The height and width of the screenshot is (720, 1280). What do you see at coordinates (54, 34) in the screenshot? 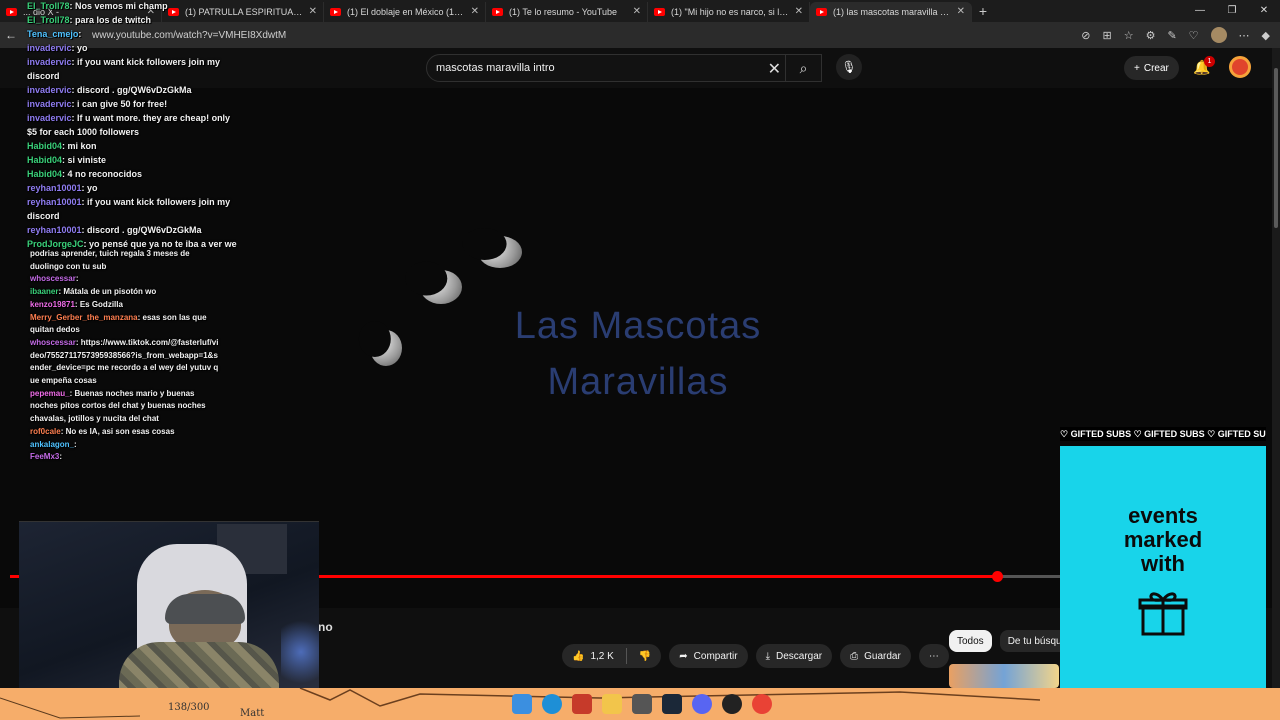
I see `chat-message: Tena_cmejo:` at bounding box center [54, 34].